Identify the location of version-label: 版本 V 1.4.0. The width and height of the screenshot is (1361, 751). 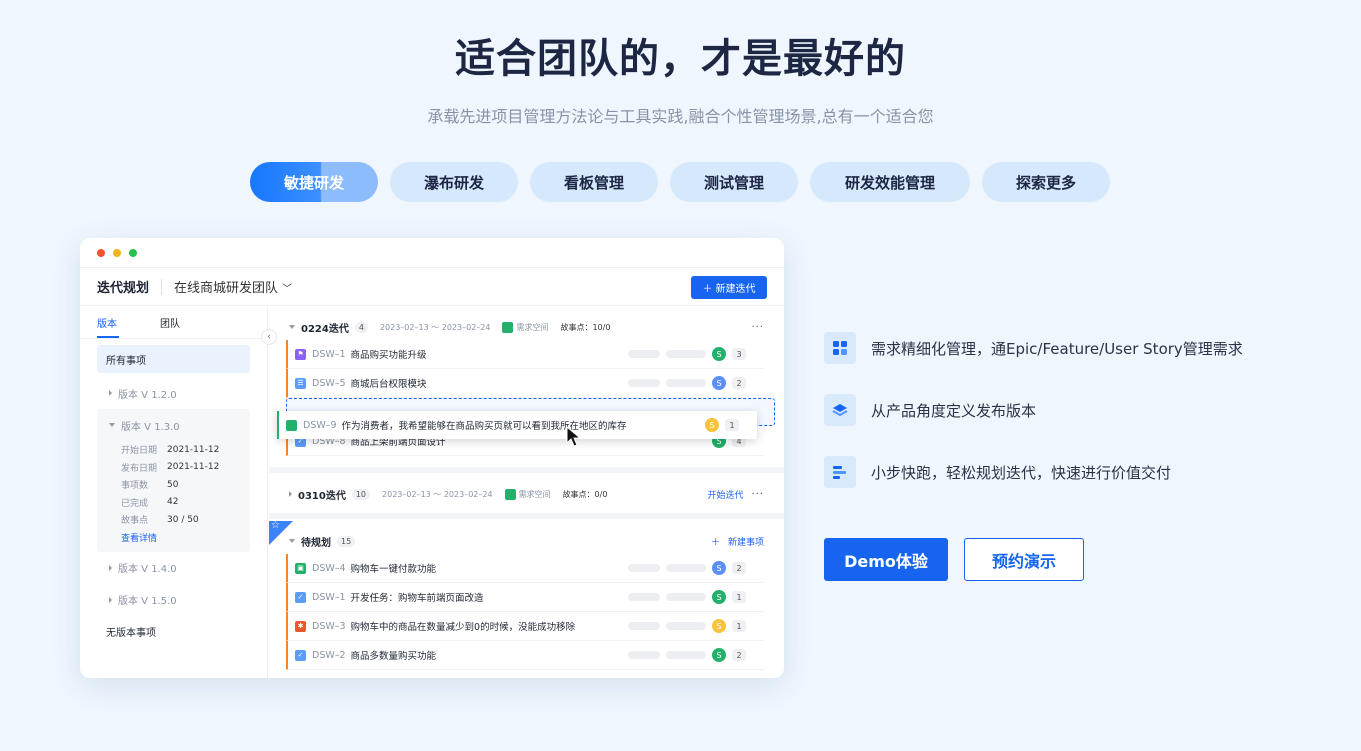
(147, 569).